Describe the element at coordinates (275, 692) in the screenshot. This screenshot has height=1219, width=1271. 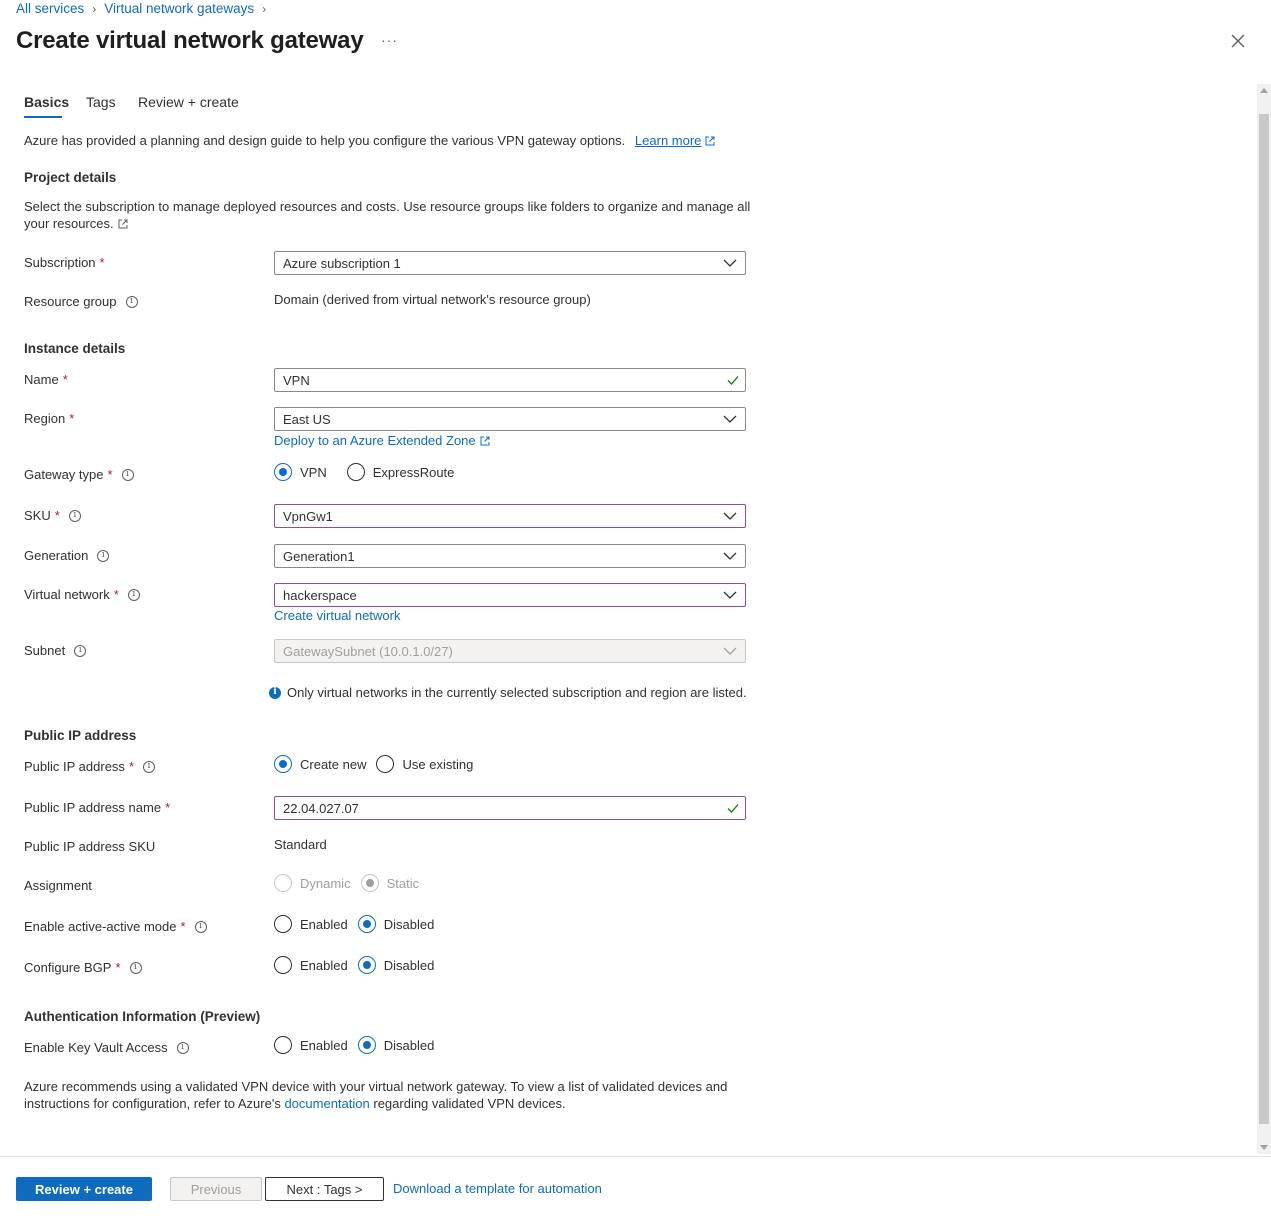
I see `info-filled-icon: i` at that location.